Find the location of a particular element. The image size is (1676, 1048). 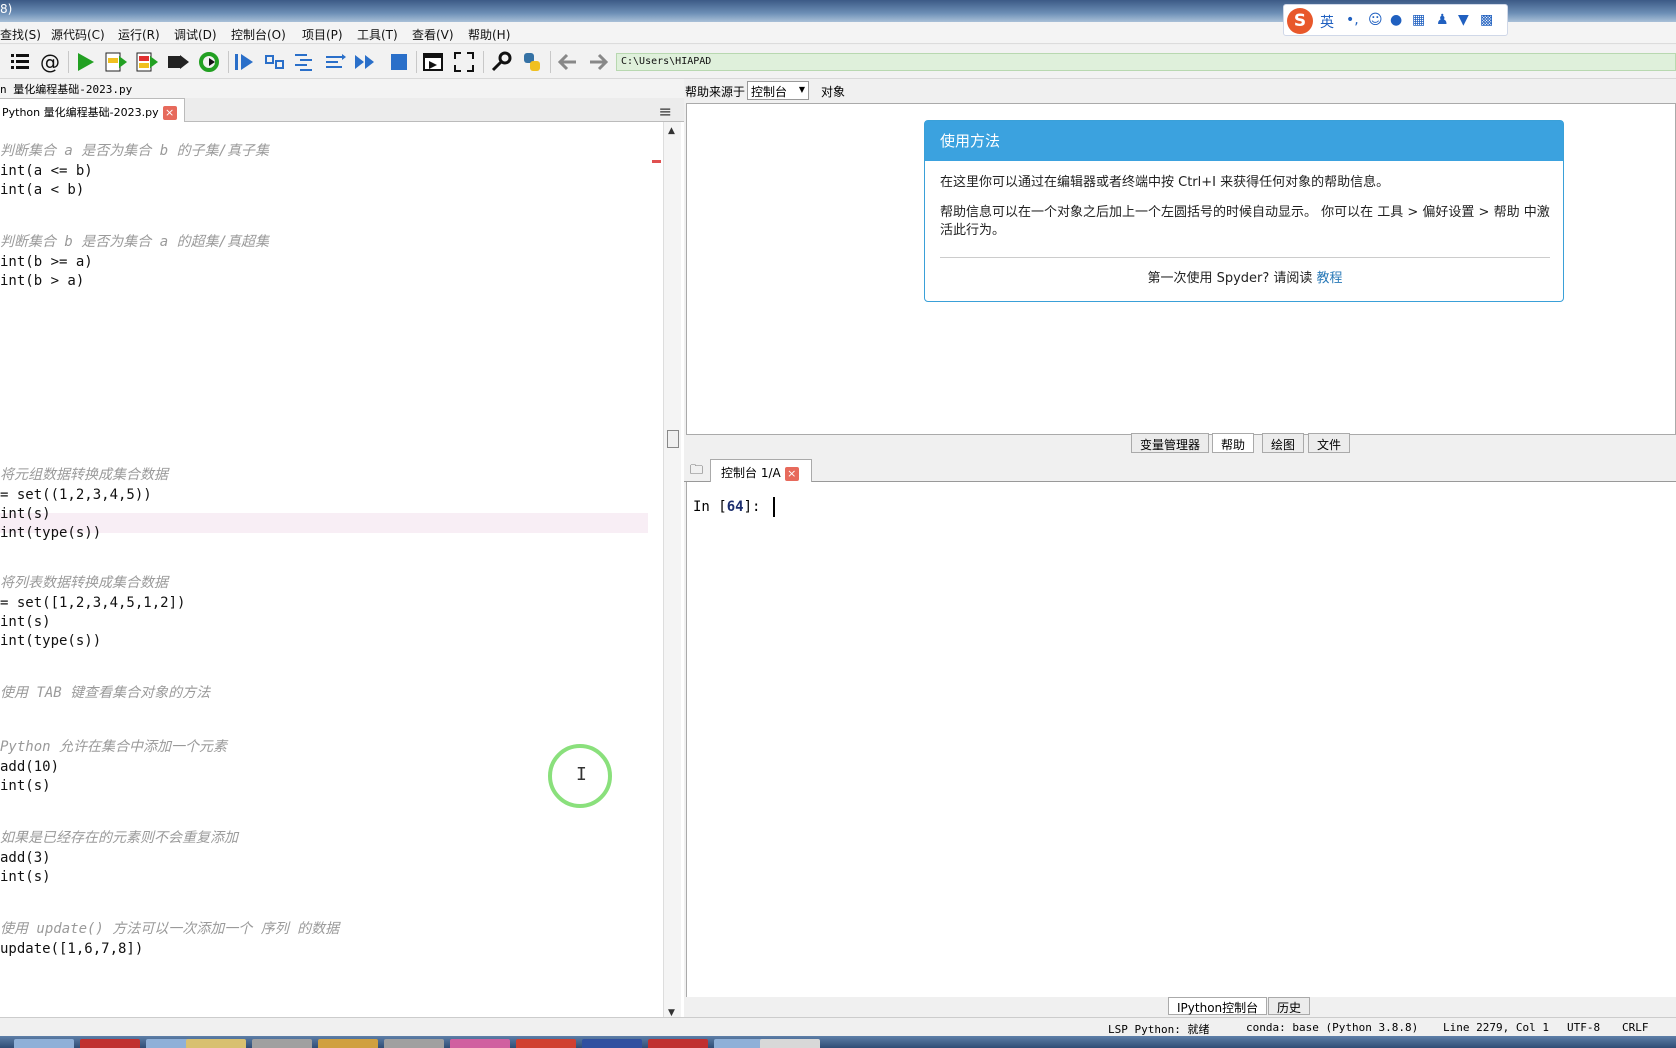

editor-scrollbar: ▲ ▼ is located at coordinates (672, 571).